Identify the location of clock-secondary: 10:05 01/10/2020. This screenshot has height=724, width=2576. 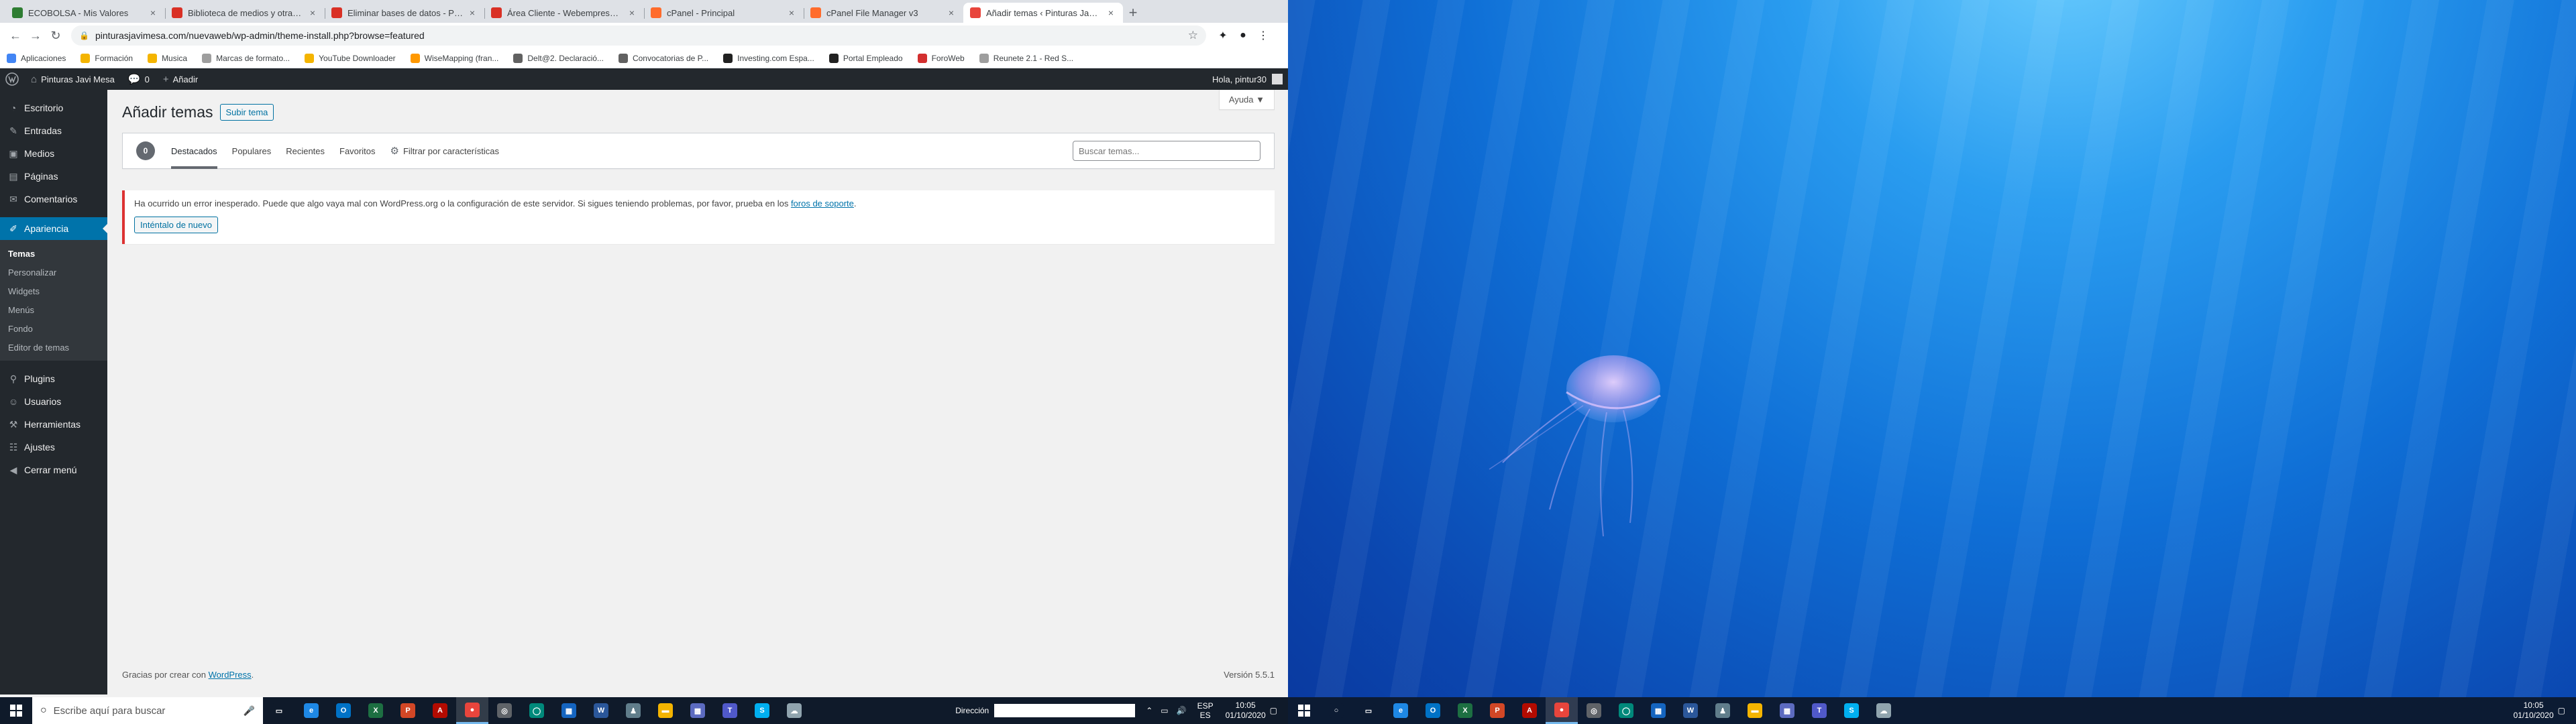
(2534, 711).